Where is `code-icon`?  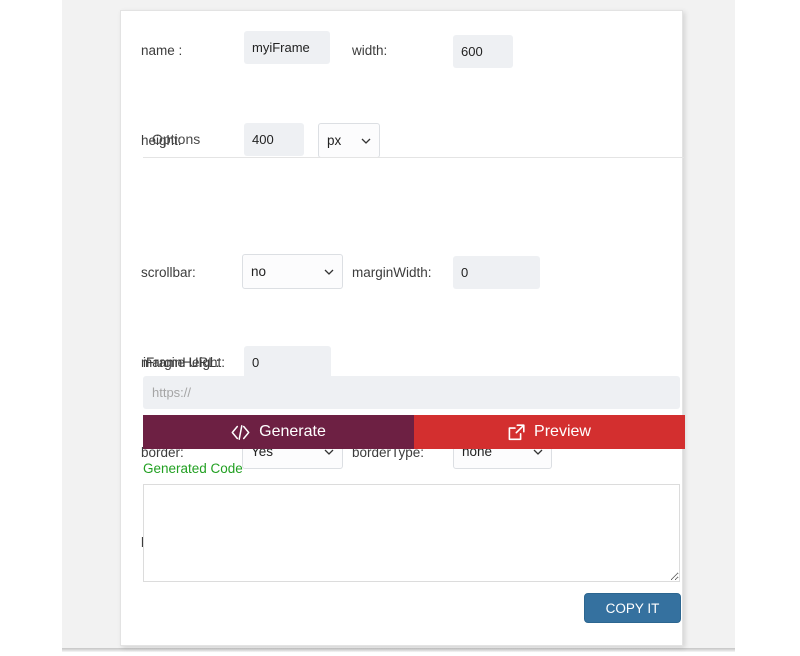
code-icon is located at coordinates (240, 432).